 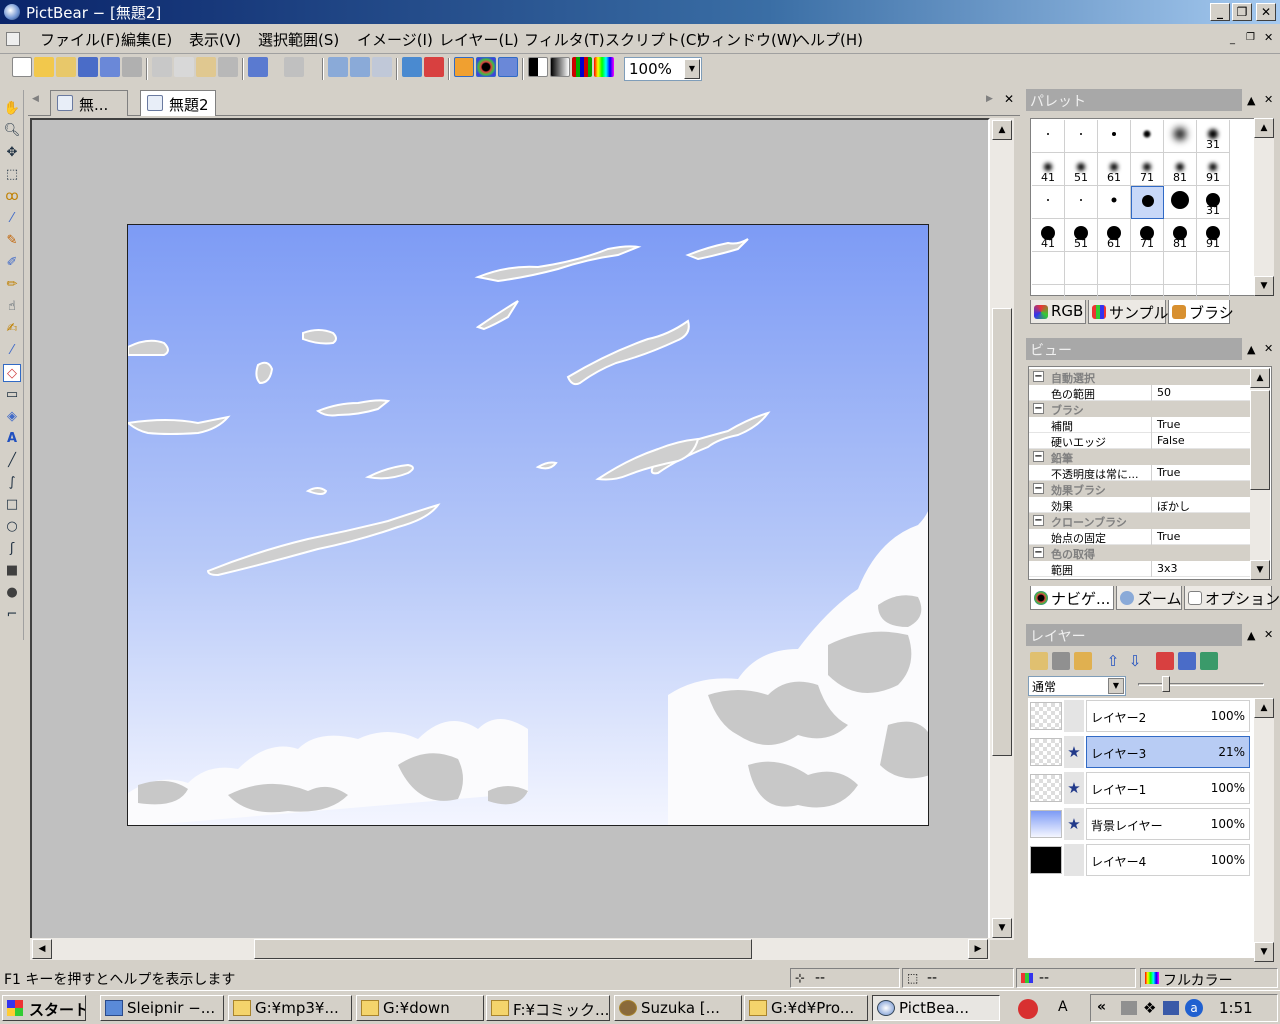 What do you see at coordinates (146, 39) in the screenshot?
I see `menu-edit: 編集(E)` at bounding box center [146, 39].